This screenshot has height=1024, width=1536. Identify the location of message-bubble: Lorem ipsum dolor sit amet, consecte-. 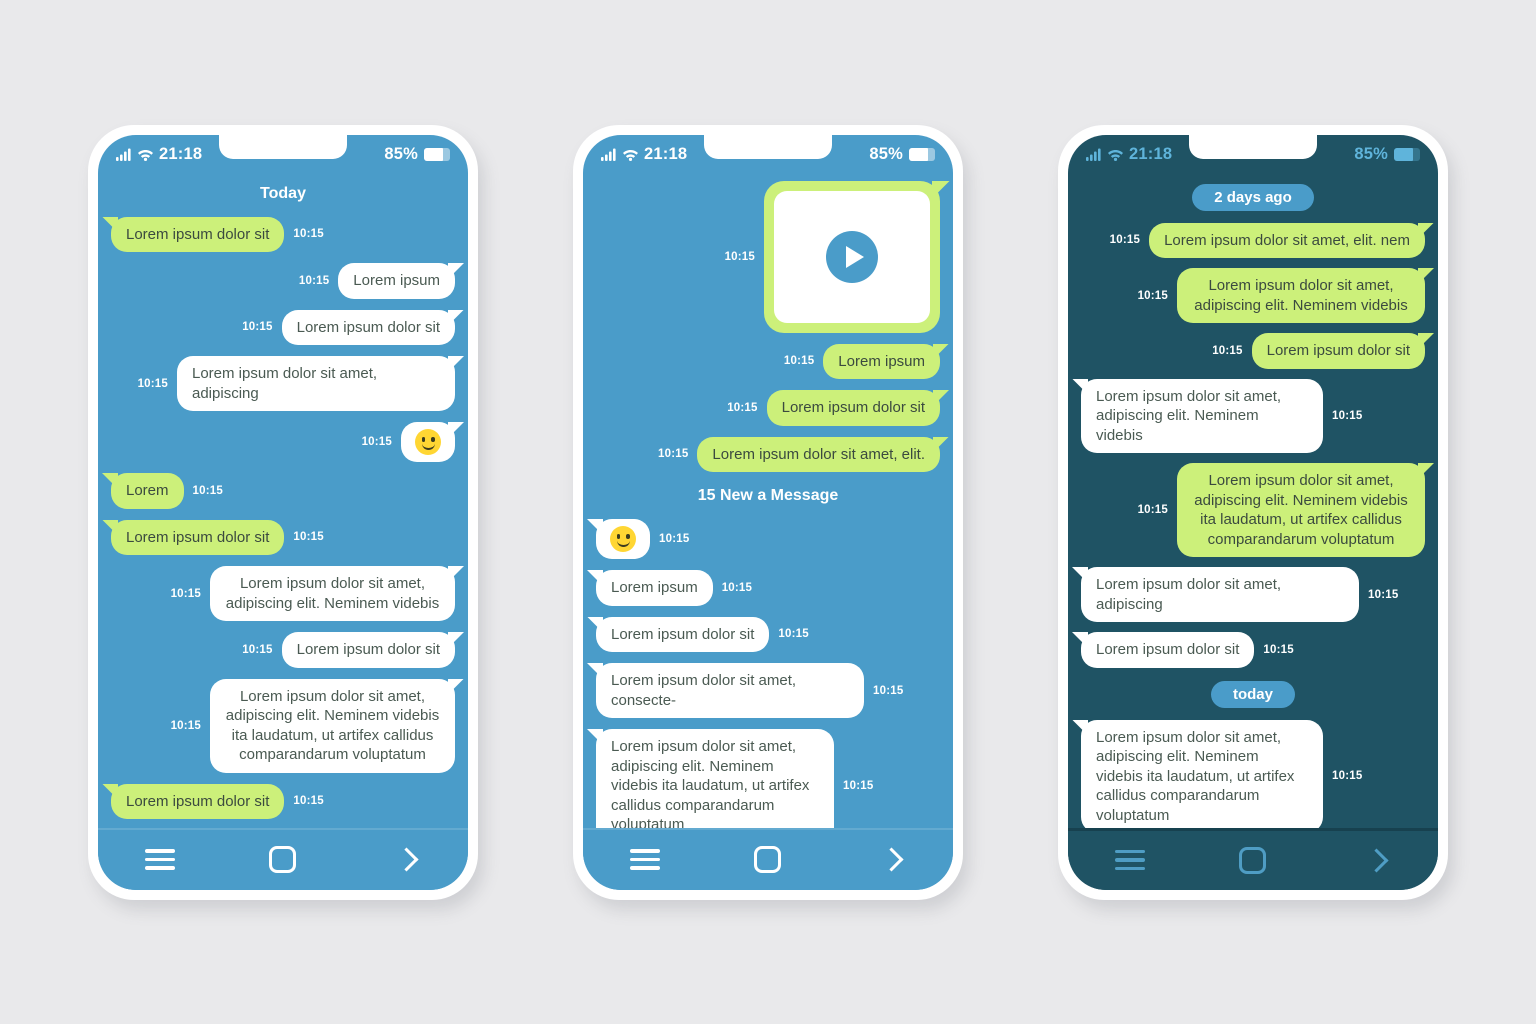
(730, 690).